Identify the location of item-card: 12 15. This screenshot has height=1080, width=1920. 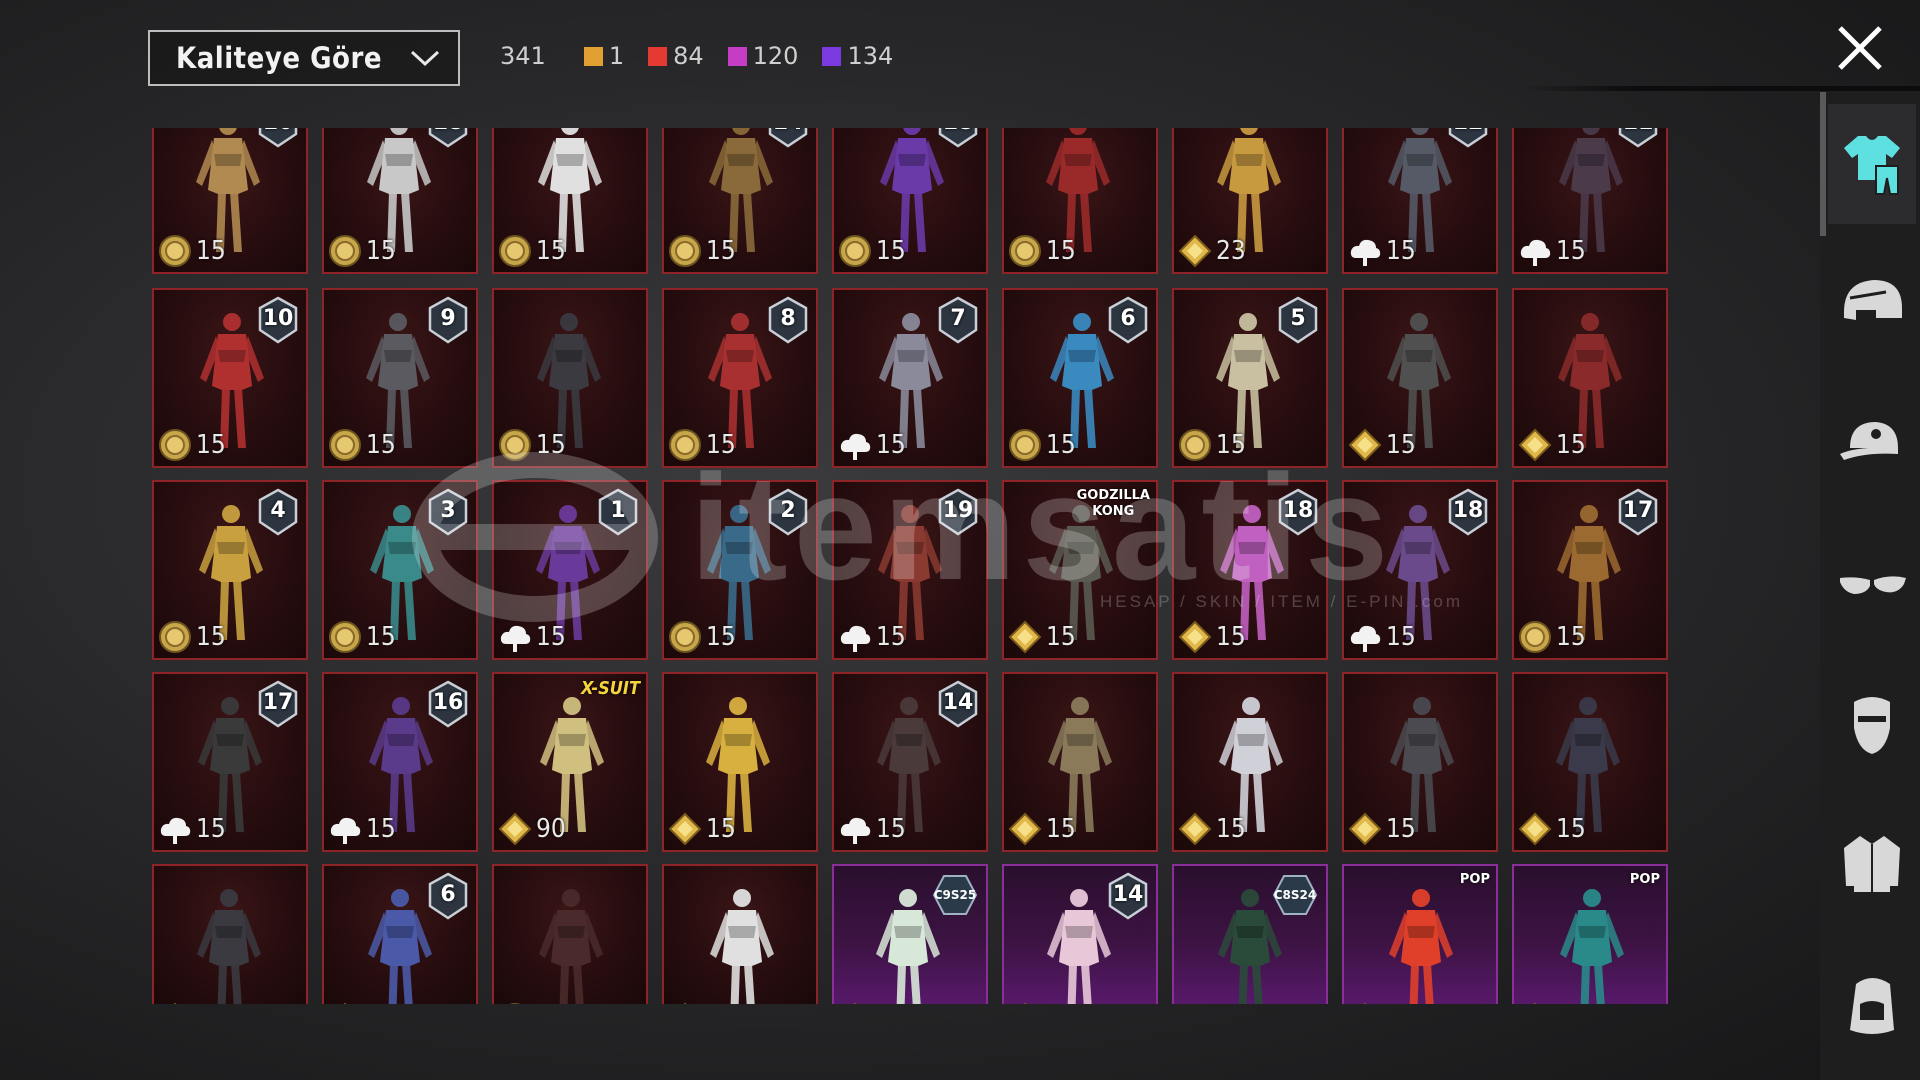
(1420, 201).